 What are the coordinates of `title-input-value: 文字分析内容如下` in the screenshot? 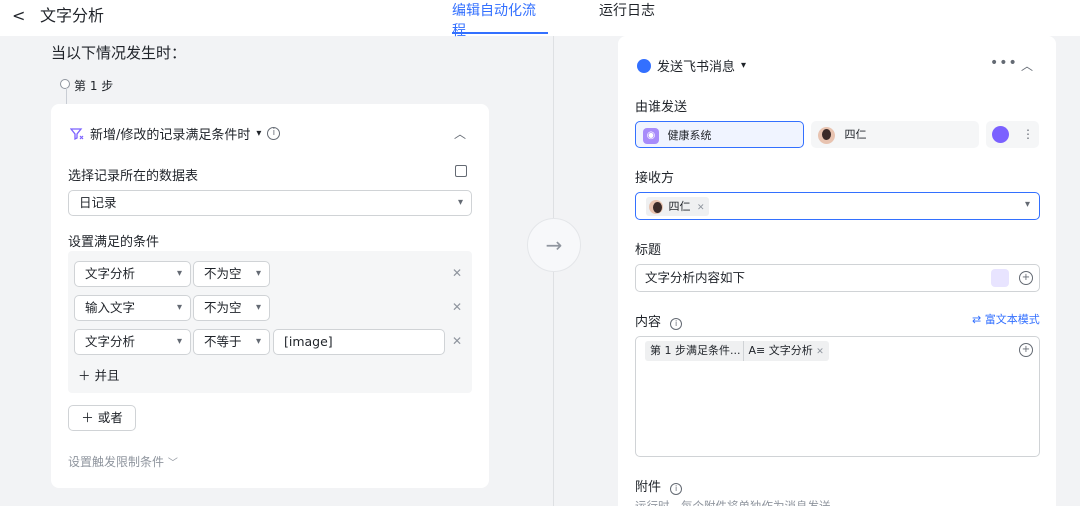 It's located at (695, 277).